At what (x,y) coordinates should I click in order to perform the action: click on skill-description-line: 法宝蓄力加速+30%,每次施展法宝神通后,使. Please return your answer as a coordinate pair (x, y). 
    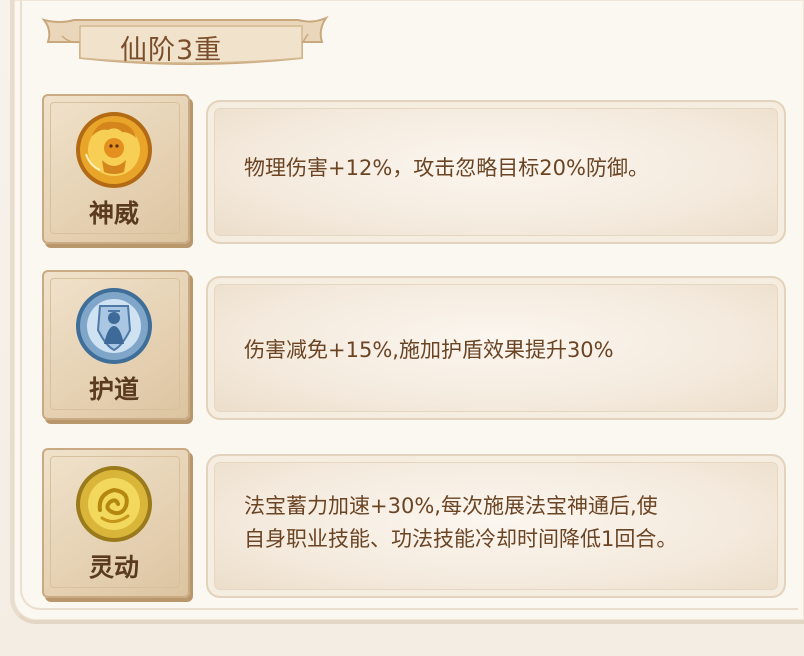
    Looking at the image, I should click on (451, 506).